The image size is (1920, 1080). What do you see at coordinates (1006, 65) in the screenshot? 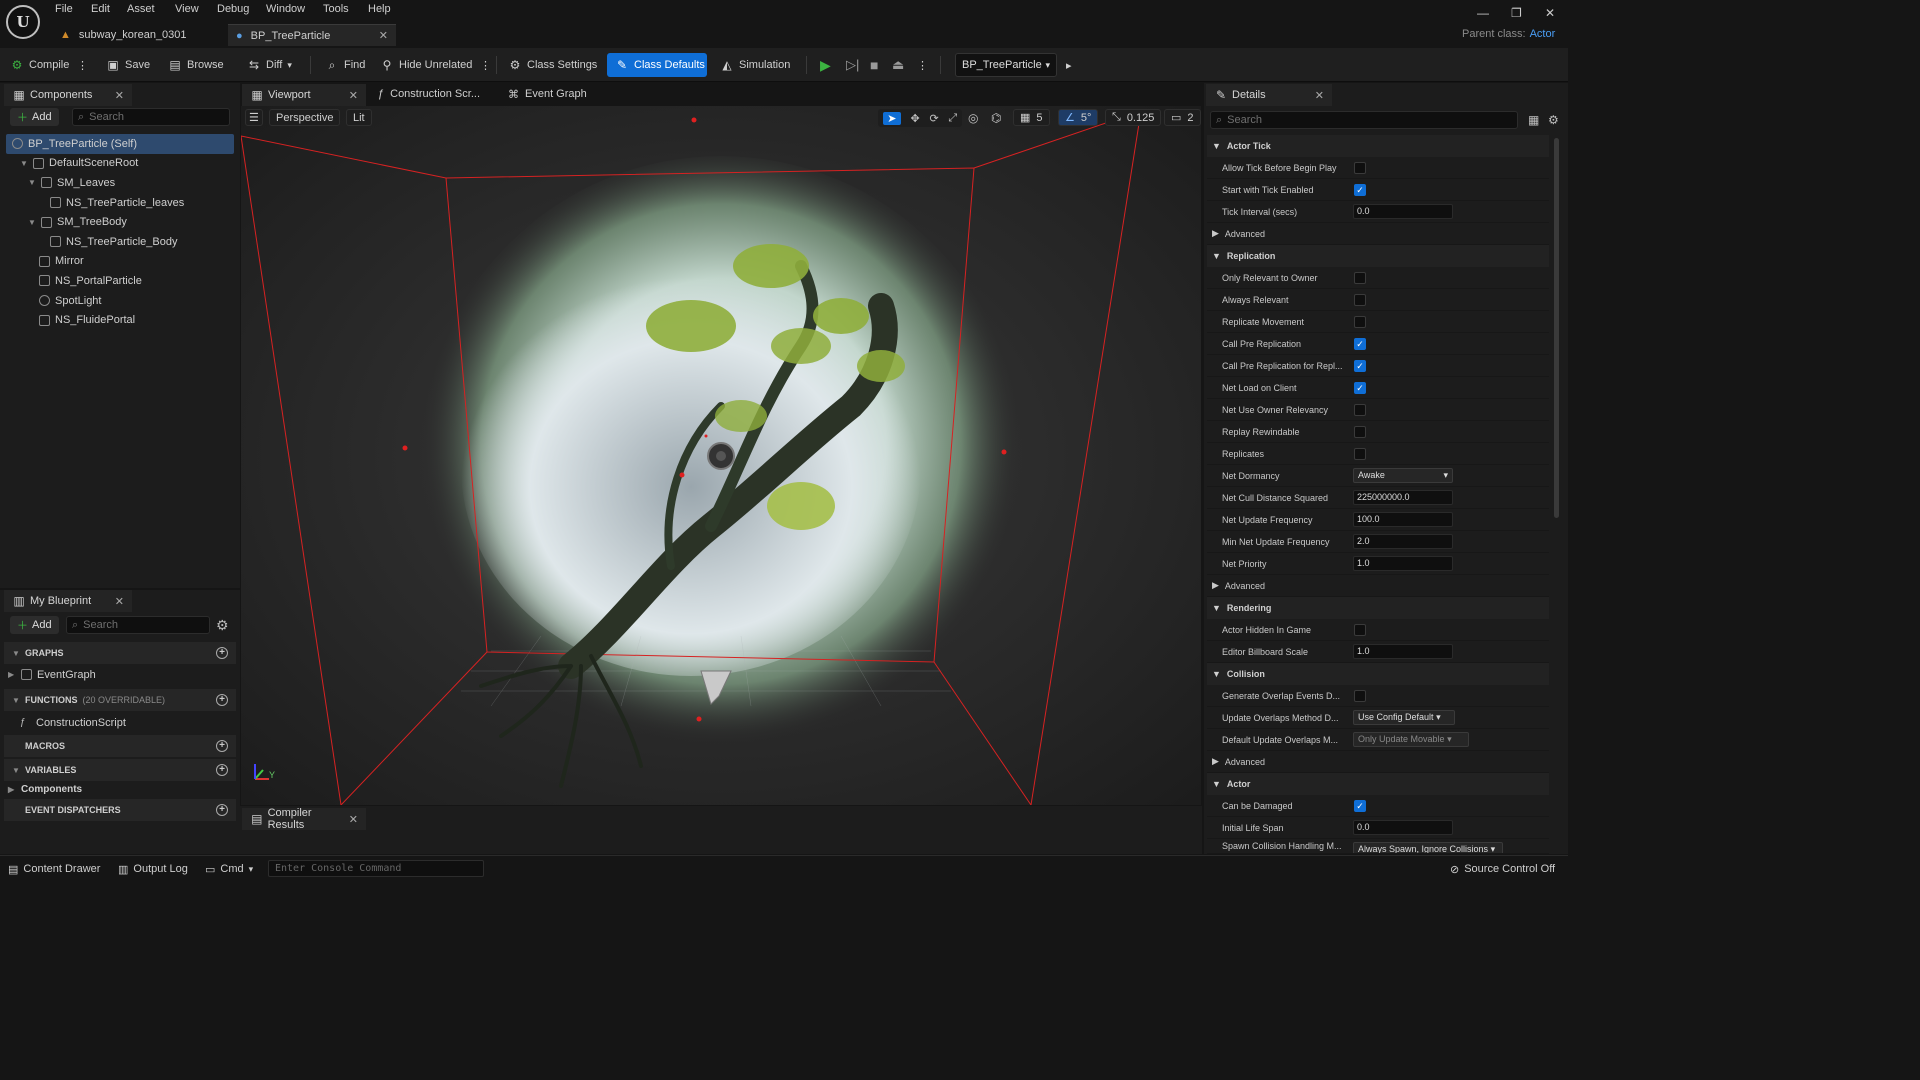
I see `debug-object-dropdown: BP_TreeParticle ▾` at bounding box center [1006, 65].